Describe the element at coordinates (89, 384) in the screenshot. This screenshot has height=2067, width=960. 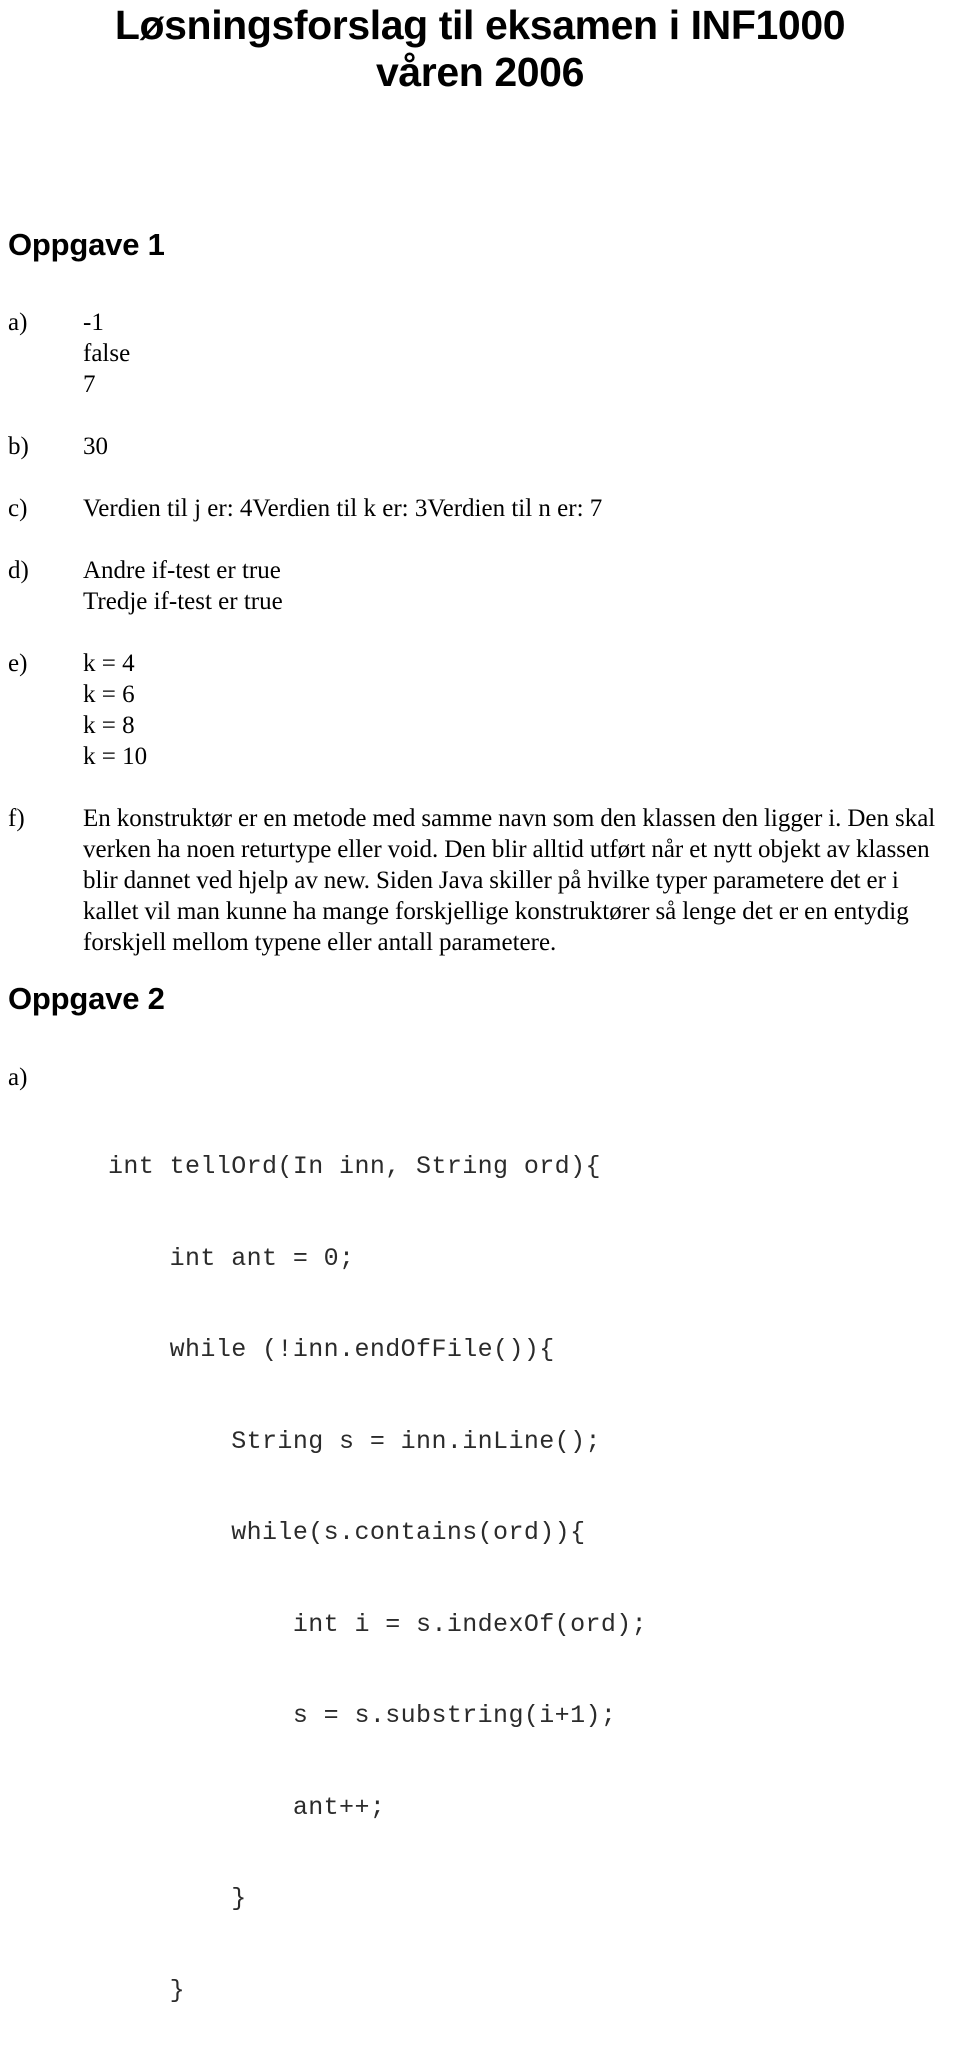
I see `answer-line: 7` at that location.